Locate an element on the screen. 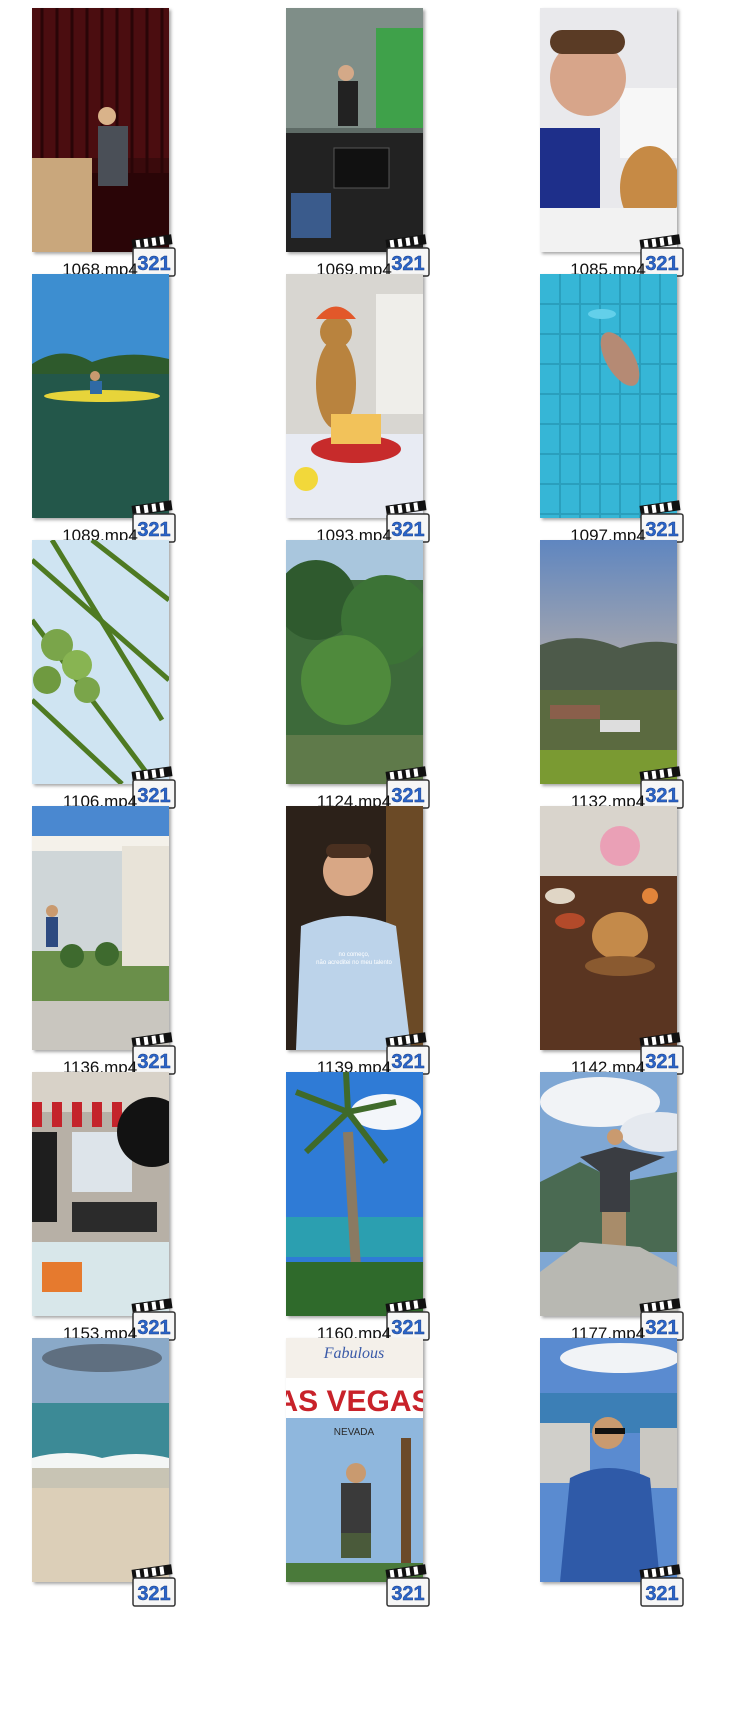  file-item: 321 1085.mp4 is located at coordinates (612, 143).